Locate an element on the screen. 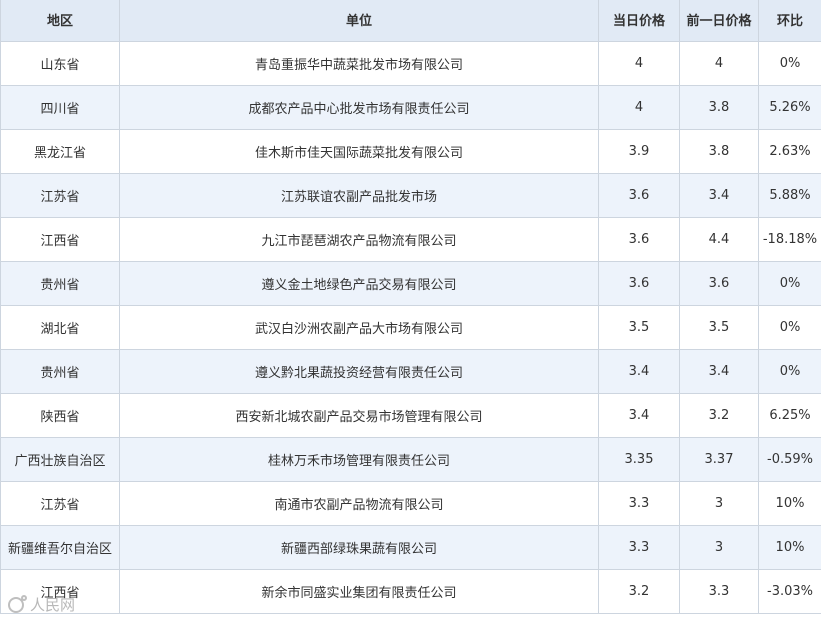 This screenshot has width=821, height=619. table-row: 湖北省 武汉白沙洲农副产品大市场有限公司 3.5 3.5 0% is located at coordinates (410, 327).